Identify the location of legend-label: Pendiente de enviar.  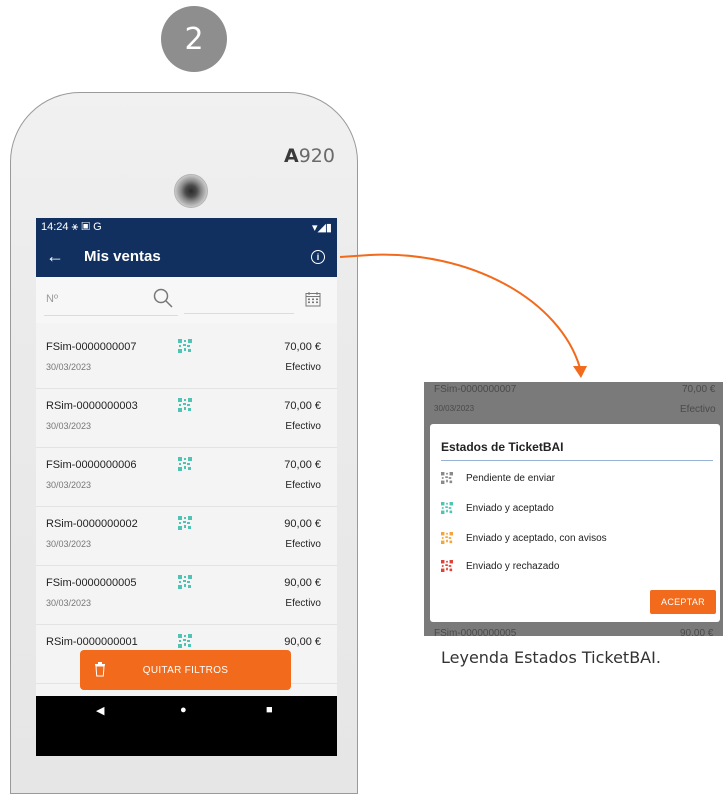
(510, 478).